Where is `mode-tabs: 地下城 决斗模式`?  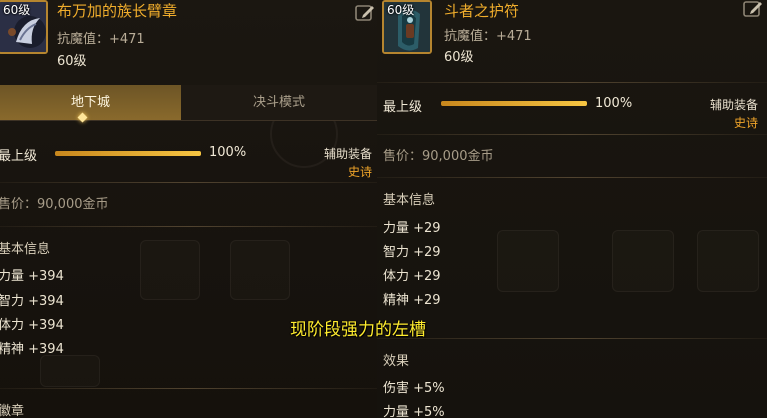
mode-tabs: 地下城 决斗模式 is located at coordinates (188, 103).